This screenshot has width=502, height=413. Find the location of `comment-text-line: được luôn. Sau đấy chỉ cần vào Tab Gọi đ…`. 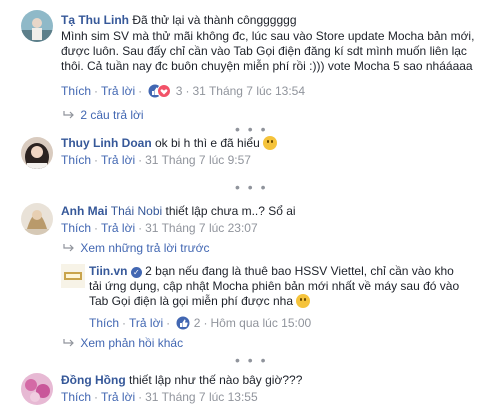

comment-text-line: được luôn. Sau đấy chỉ cần vào Tab Gọi đ… is located at coordinates (264, 51).